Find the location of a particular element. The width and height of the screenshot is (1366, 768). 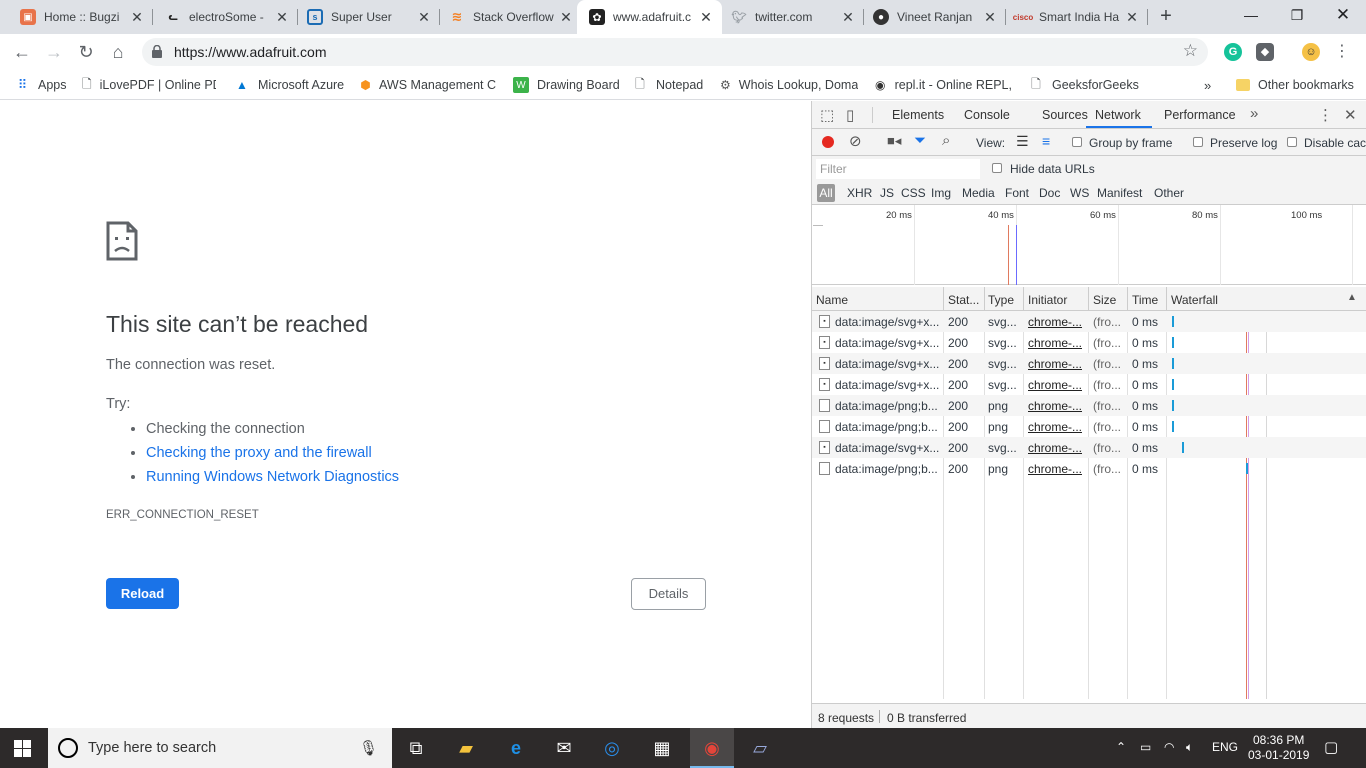

mail-icon: ✉ is located at coordinates (564, 748).